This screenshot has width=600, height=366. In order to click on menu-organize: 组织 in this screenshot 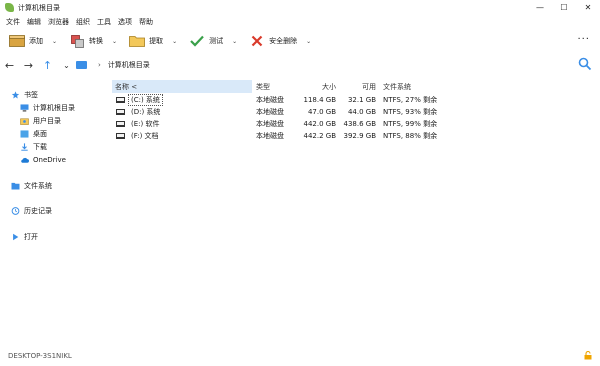, I will do `click(83, 22)`.